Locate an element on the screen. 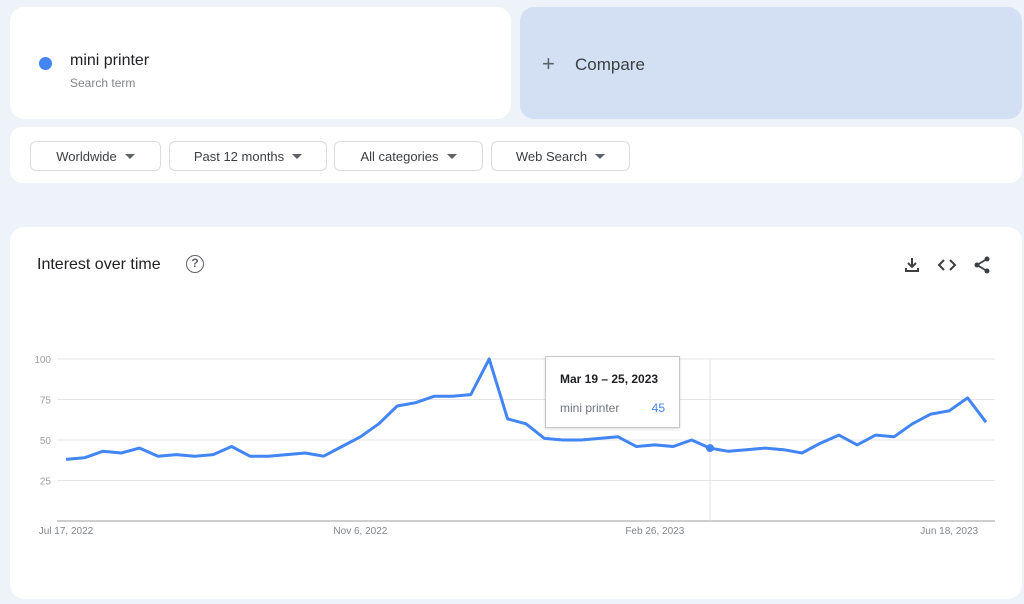 The image size is (1024, 604). y-tick-label: 75 is located at coordinates (46, 401).